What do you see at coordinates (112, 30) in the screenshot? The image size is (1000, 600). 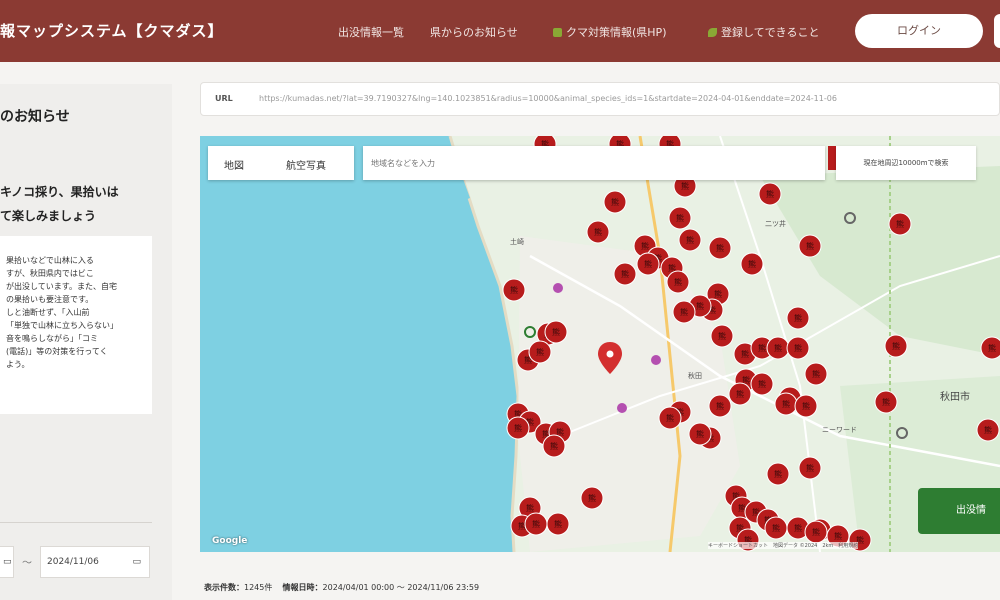 I see `site-title: 報マップシステム【クマダス】` at bounding box center [112, 30].